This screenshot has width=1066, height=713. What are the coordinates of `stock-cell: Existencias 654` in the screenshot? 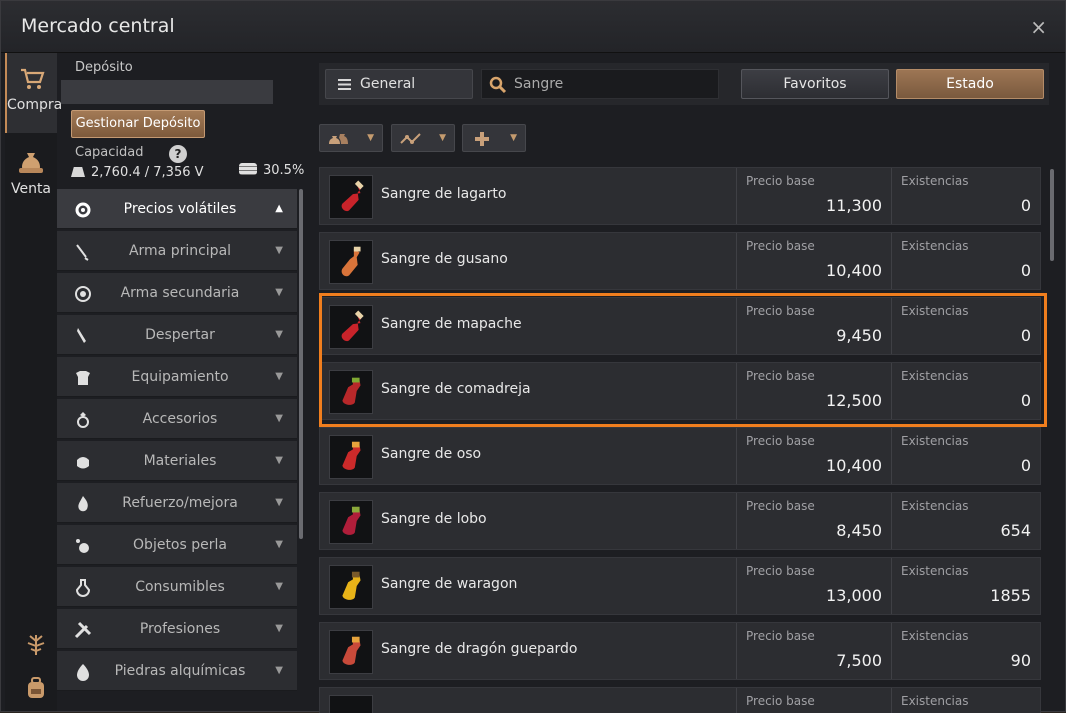 It's located at (966, 521).